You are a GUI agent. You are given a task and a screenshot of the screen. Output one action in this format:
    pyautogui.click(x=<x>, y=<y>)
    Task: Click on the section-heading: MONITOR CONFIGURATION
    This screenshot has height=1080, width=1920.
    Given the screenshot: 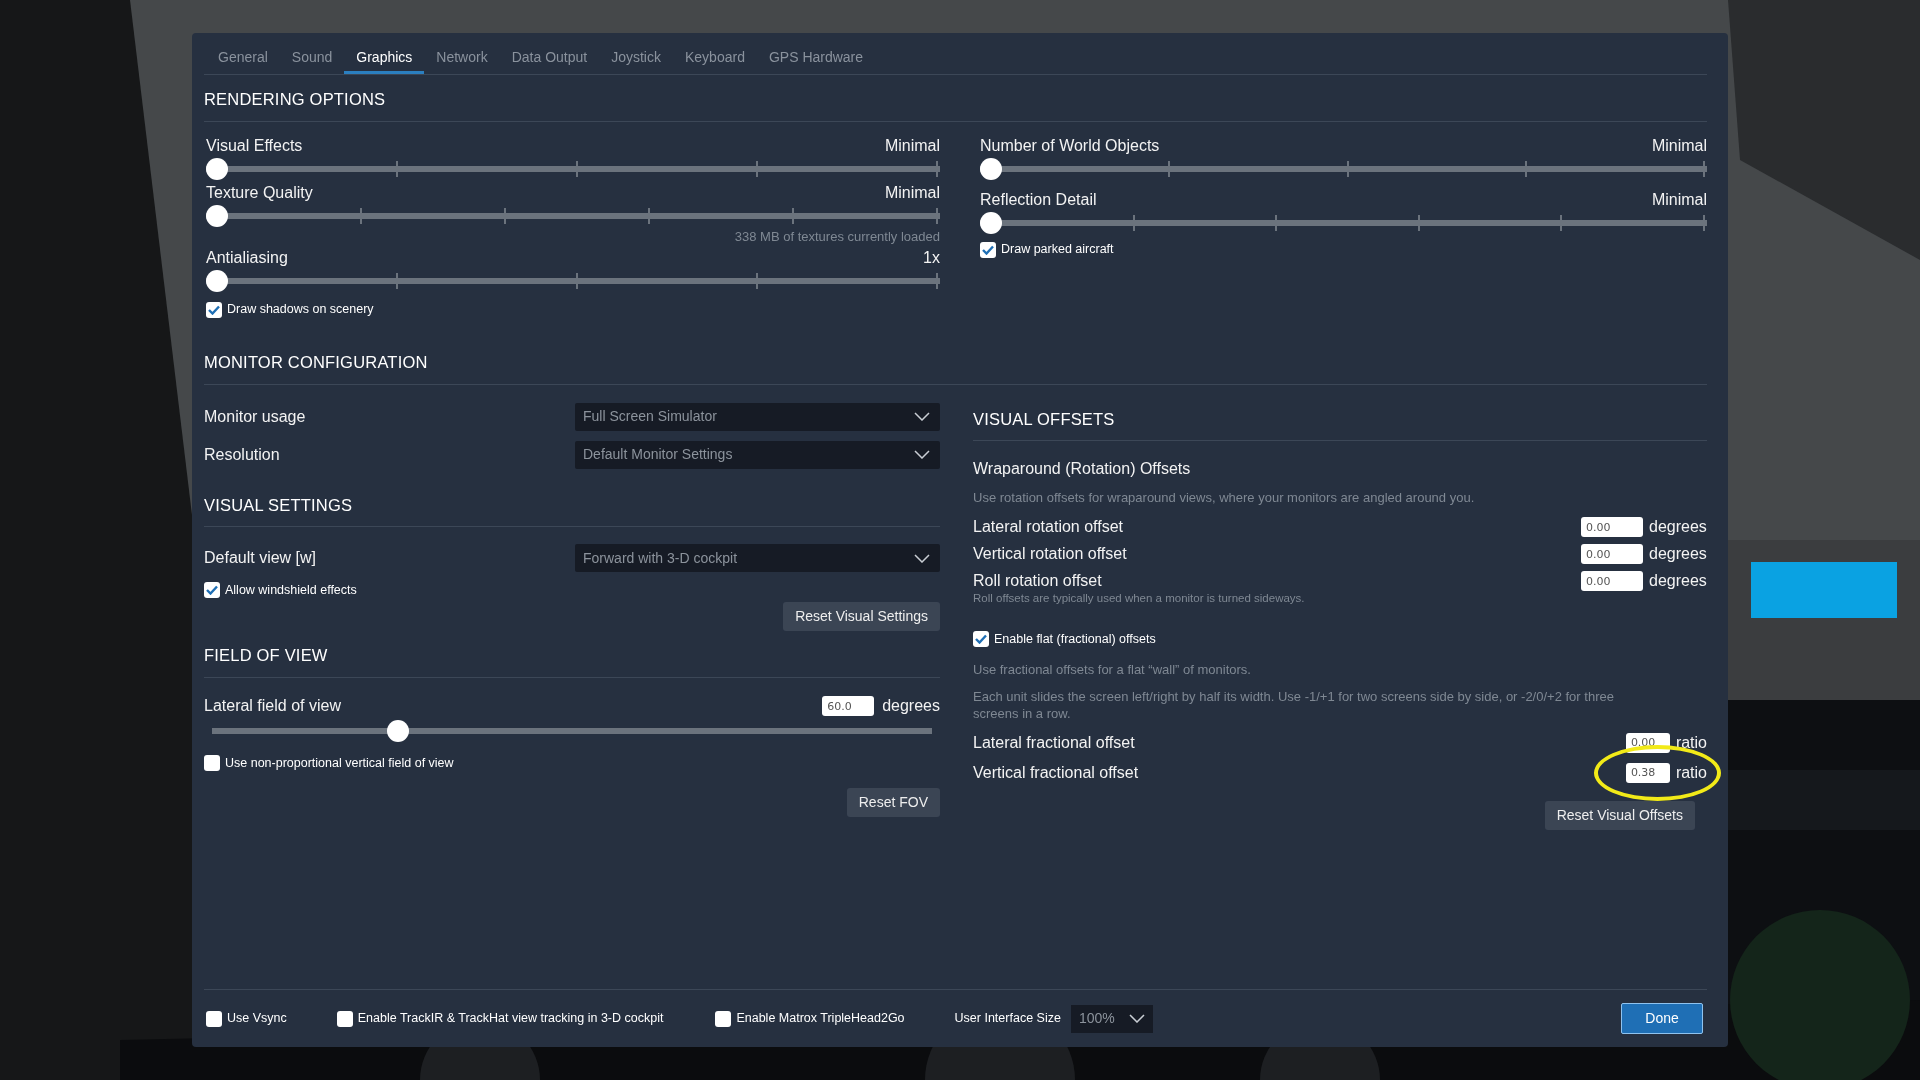 What is the action you would take?
    pyautogui.click(x=955, y=361)
    